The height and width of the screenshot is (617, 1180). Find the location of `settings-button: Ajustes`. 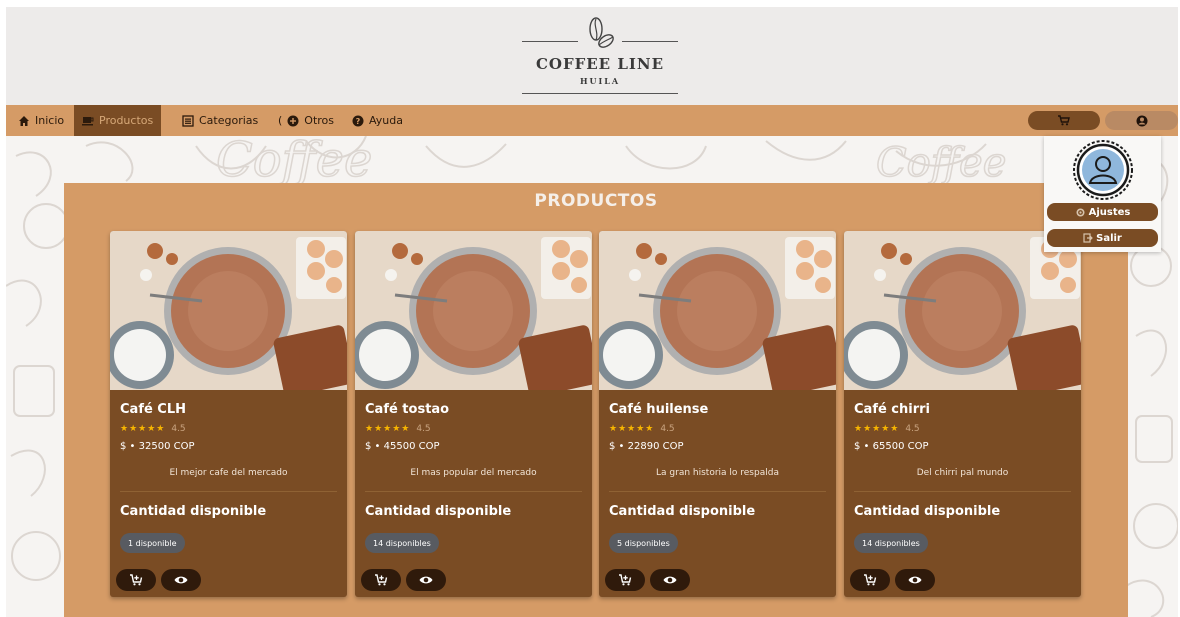

settings-button: Ajustes is located at coordinates (1102, 212).